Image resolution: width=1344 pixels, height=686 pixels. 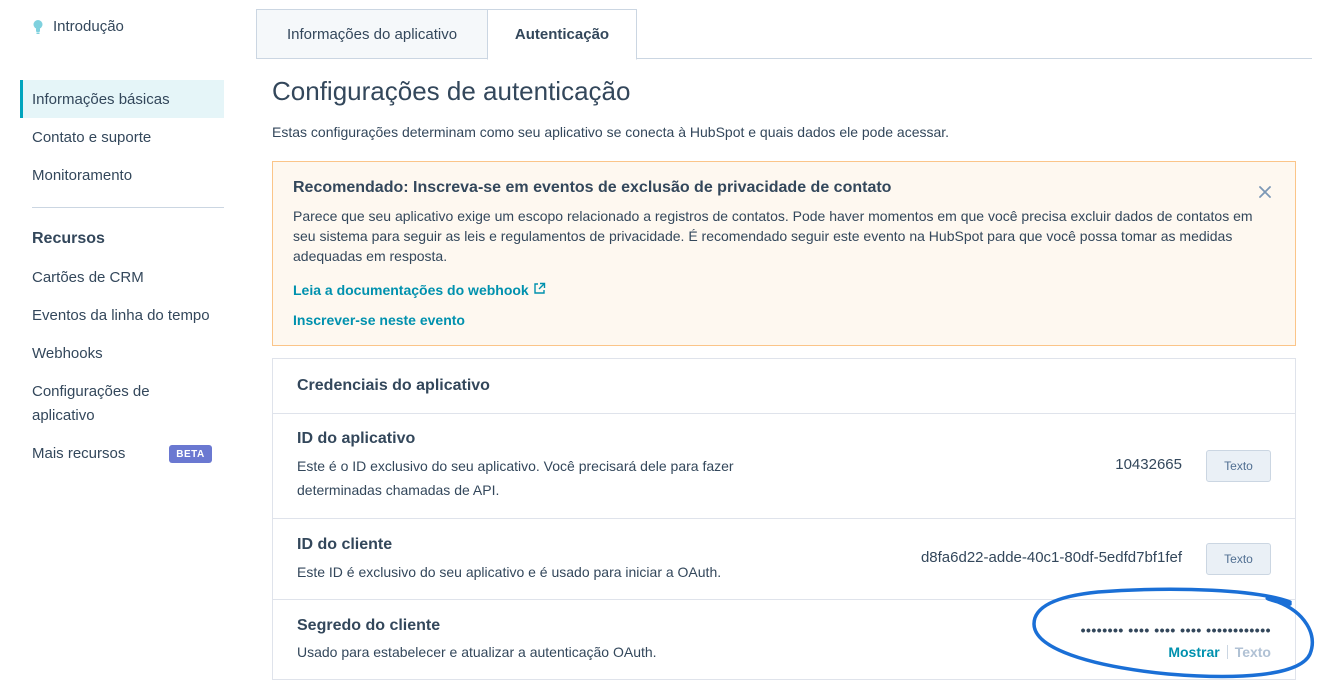 I want to click on sidebar-item-webhooks: Webhooks, so click(x=127, y=354).